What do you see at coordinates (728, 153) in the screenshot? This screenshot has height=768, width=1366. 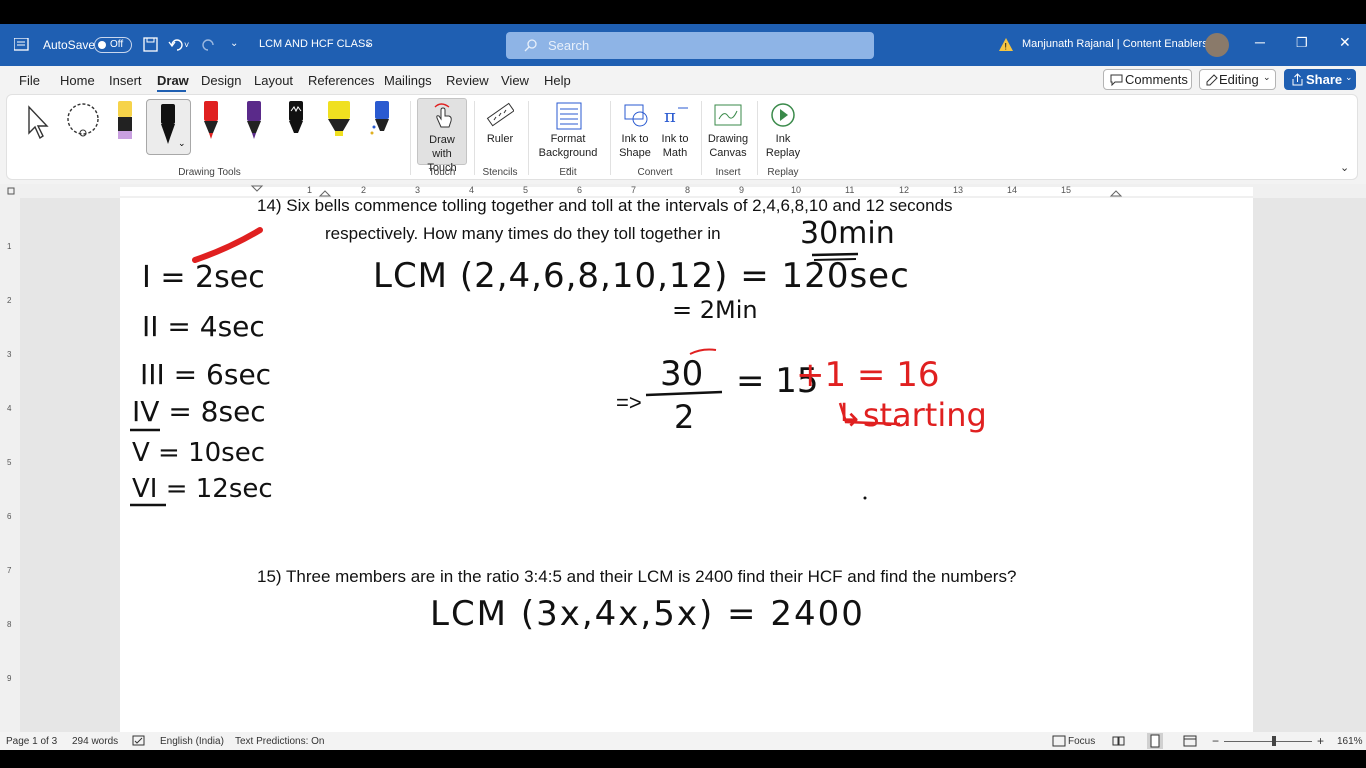 I see `canvas-label-2: Canvas` at bounding box center [728, 153].